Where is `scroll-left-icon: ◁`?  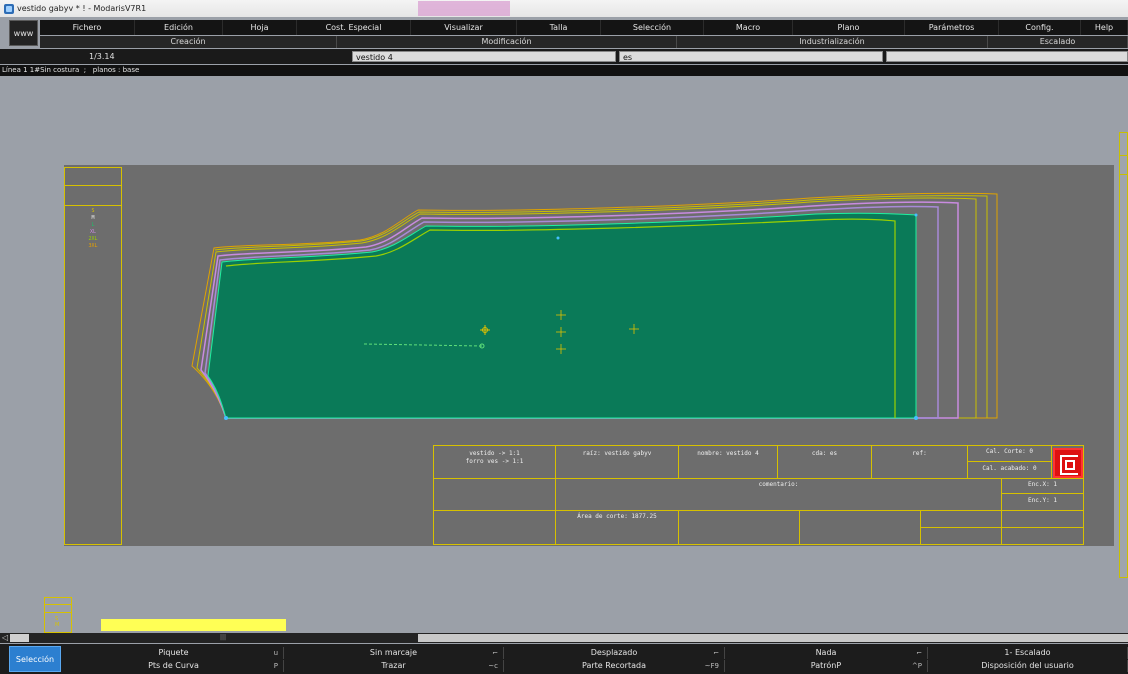
scroll-left-icon: ◁ is located at coordinates (6, 638).